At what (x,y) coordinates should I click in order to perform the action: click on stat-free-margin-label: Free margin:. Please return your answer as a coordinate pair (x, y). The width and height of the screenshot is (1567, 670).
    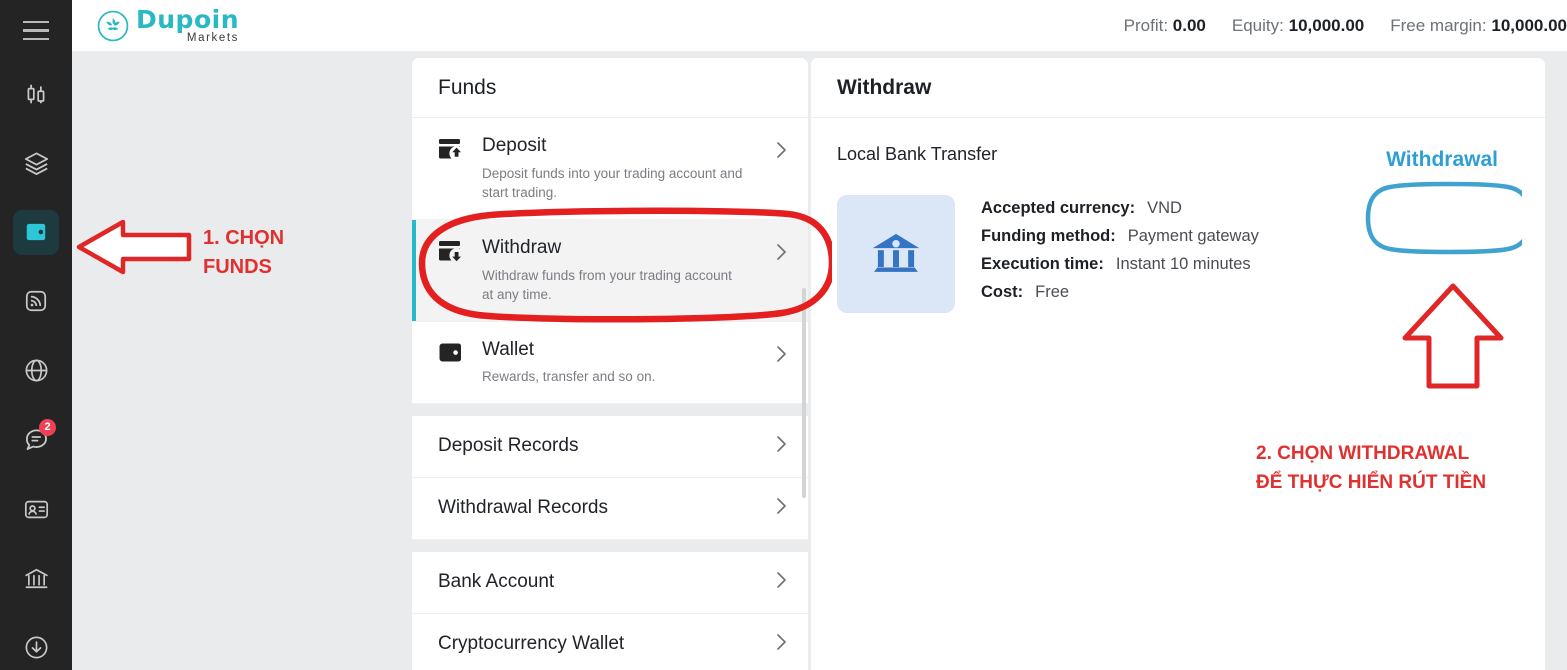
    Looking at the image, I should click on (1438, 25).